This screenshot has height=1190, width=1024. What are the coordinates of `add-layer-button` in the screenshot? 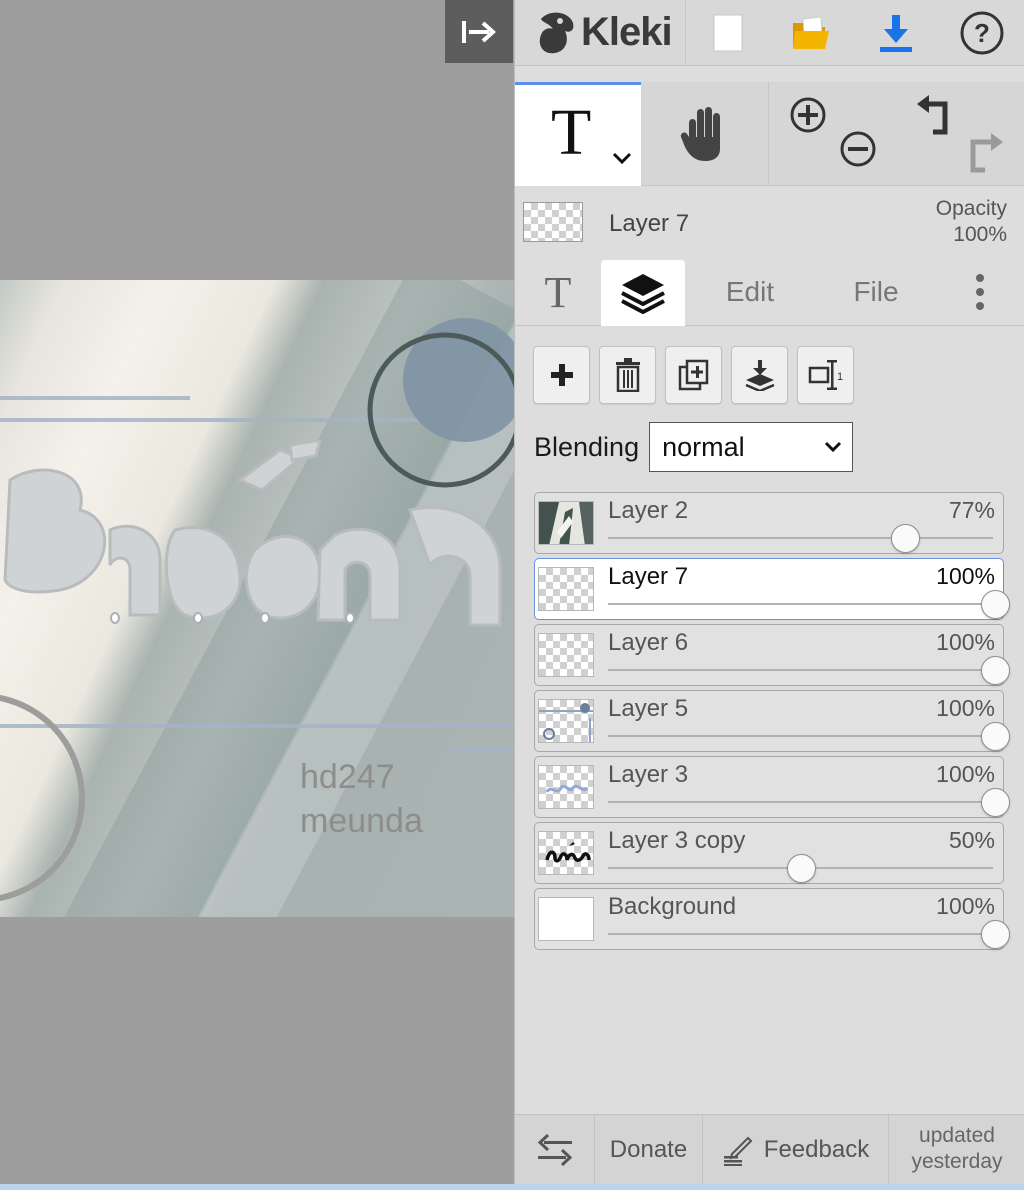 It's located at (561, 375).